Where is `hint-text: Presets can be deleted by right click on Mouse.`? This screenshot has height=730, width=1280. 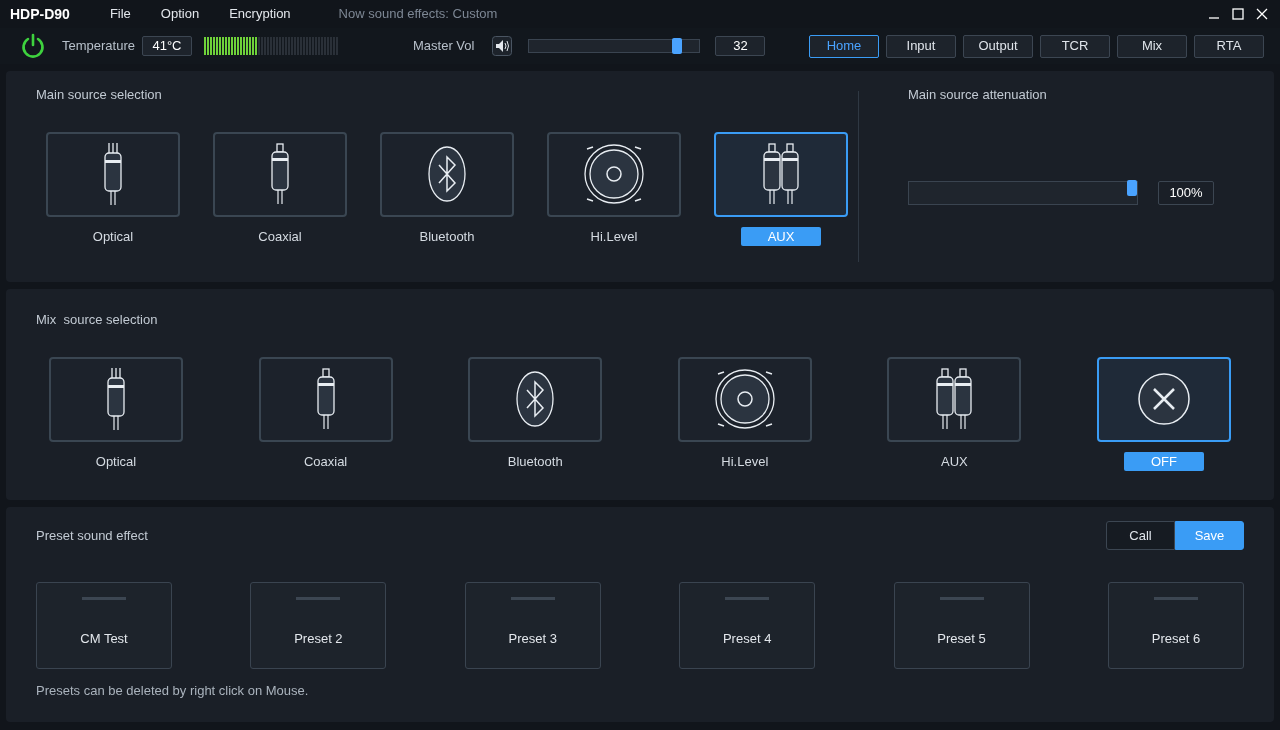
hint-text: Presets can be deleted by right click on Mouse. is located at coordinates (172, 691).